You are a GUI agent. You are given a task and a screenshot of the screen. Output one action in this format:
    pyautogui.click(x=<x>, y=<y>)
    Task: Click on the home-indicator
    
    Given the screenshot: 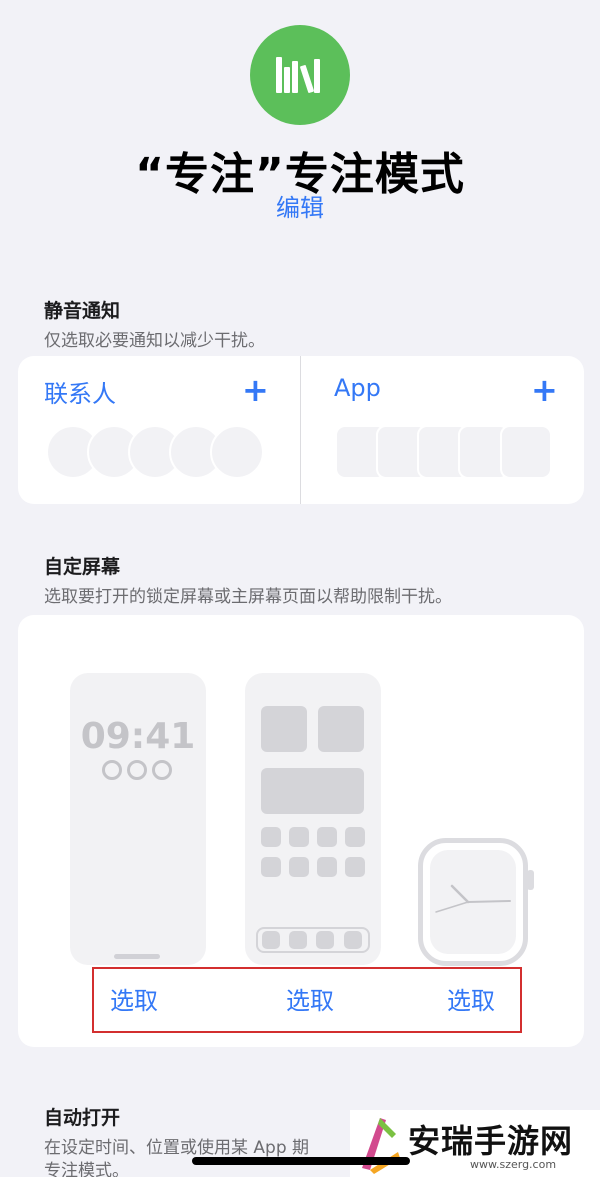 What is the action you would take?
    pyautogui.click(x=301, y=1161)
    